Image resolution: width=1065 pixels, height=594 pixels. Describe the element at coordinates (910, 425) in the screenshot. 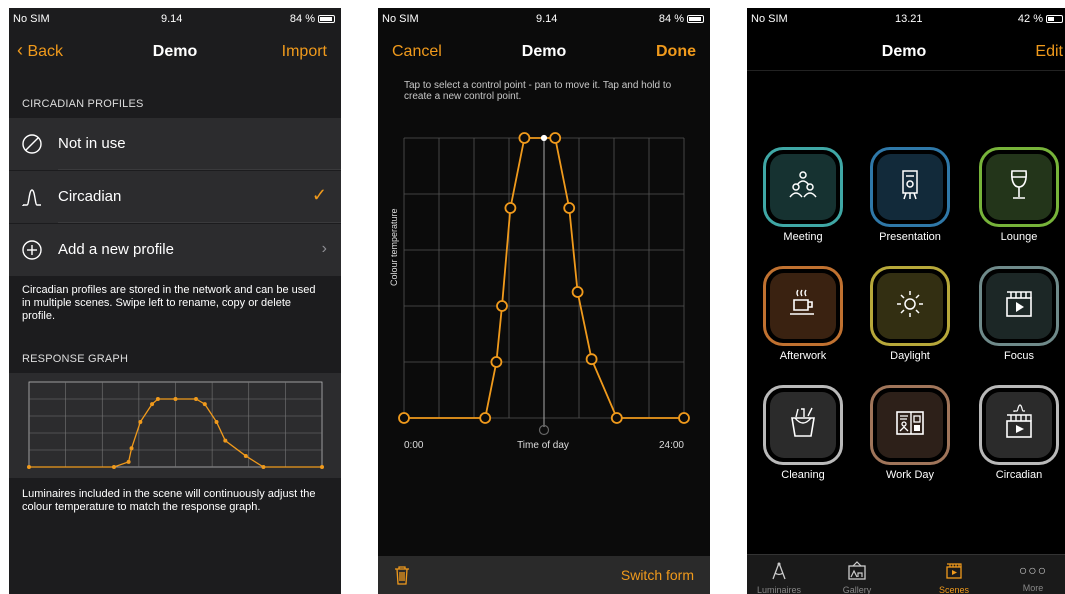

I see `scene-tile-work-day` at that location.